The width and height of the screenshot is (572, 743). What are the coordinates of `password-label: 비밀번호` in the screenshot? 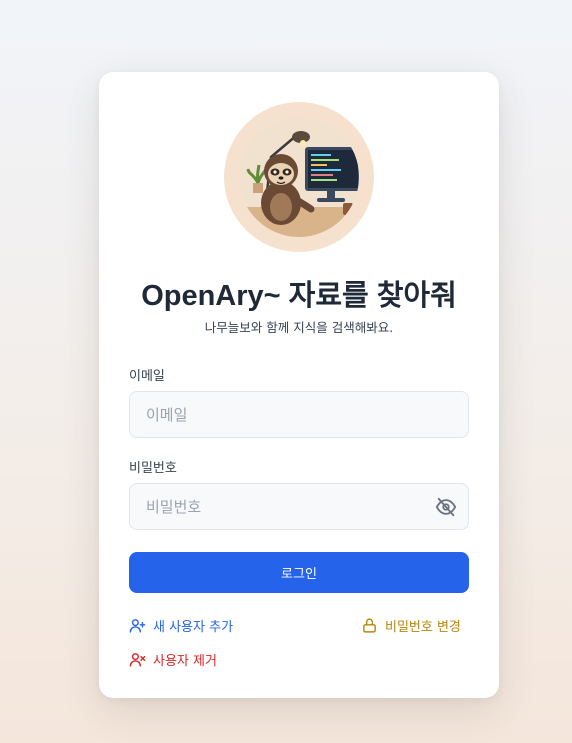 It's located at (153, 468).